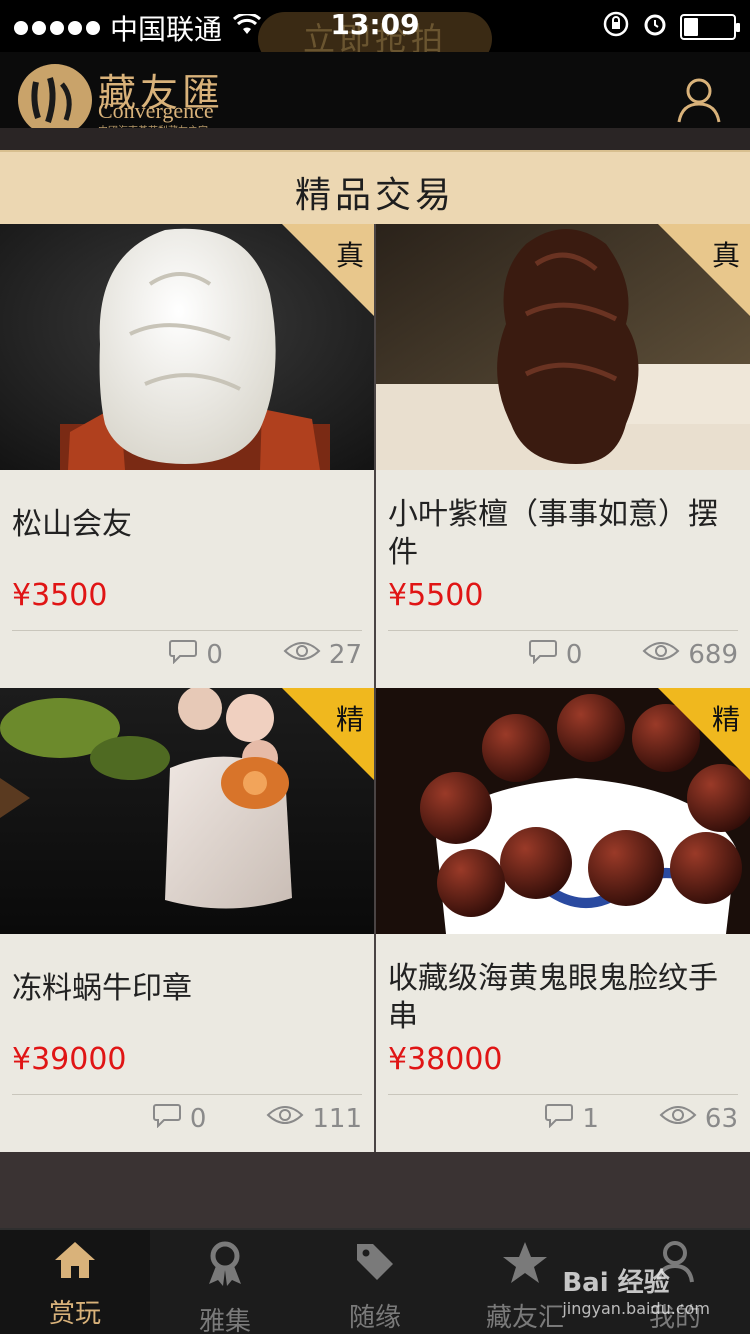  What do you see at coordinates (616, 1283) in the screenshot?
I see `watermark-brand: Bai 经验` at bounding box center [616, 1283].